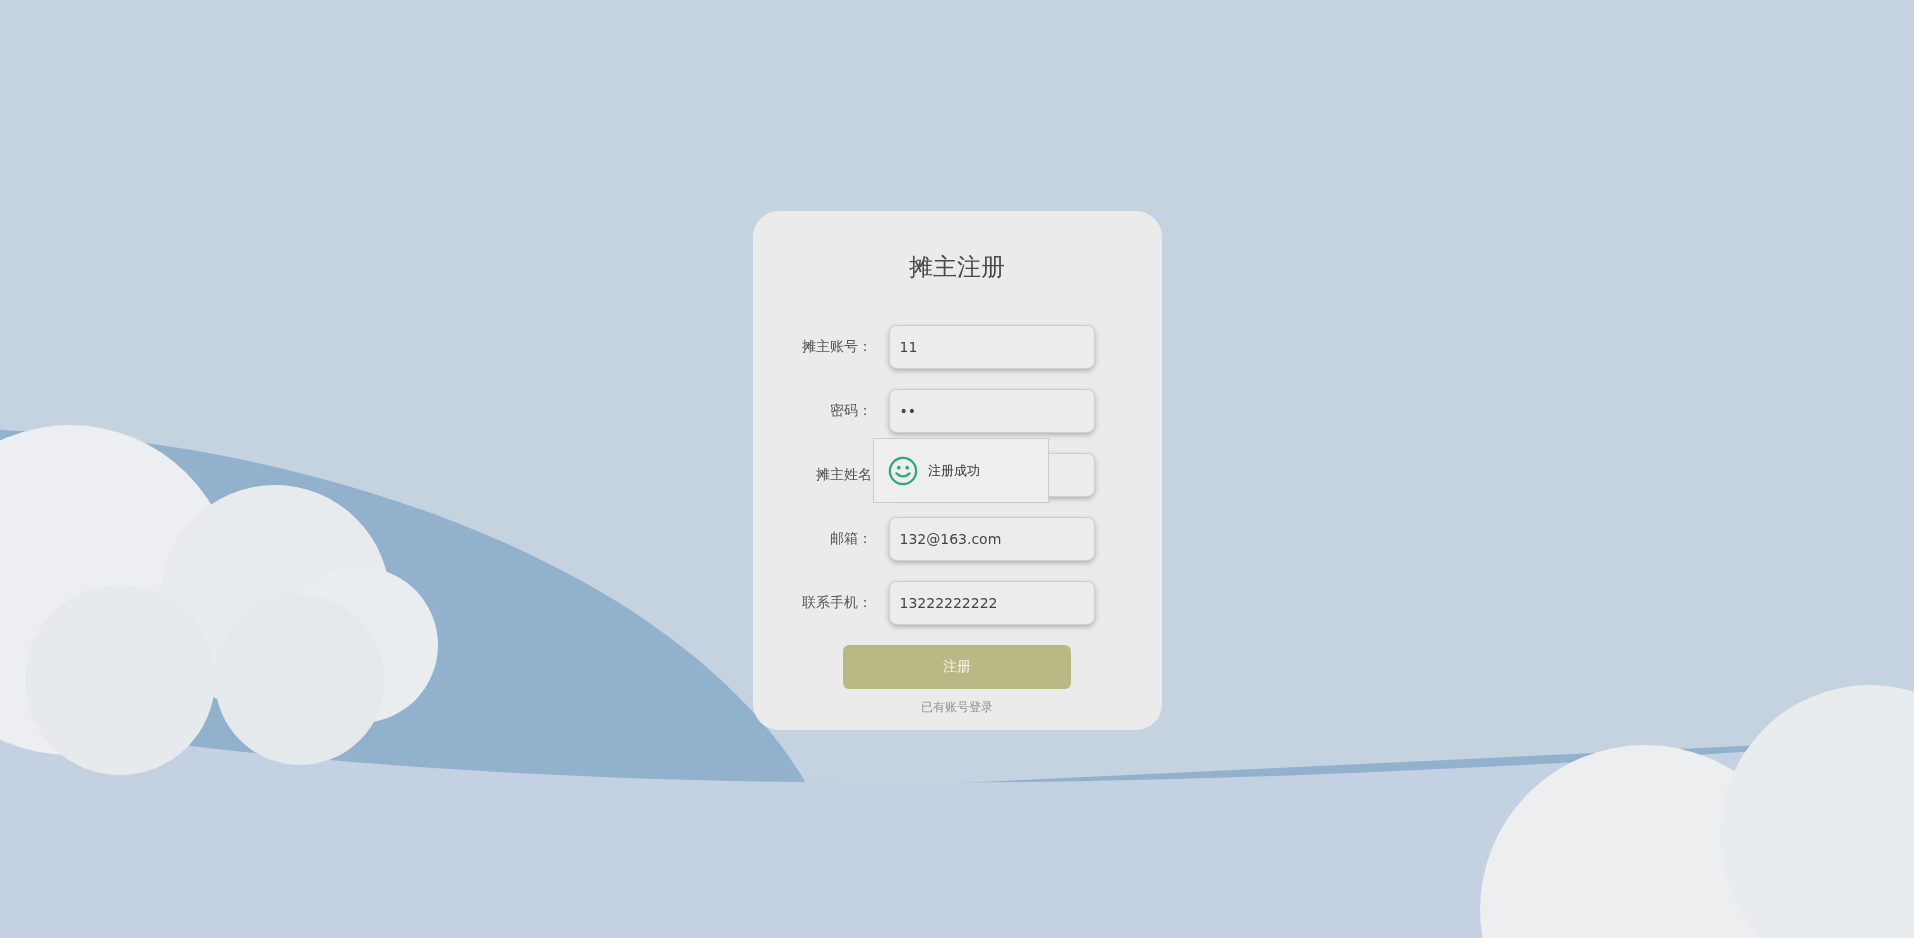  What do you see at coordinates (991, 603) in the screenshot?
I see `input-field: 13222222222` at bounding box center [991, 603].